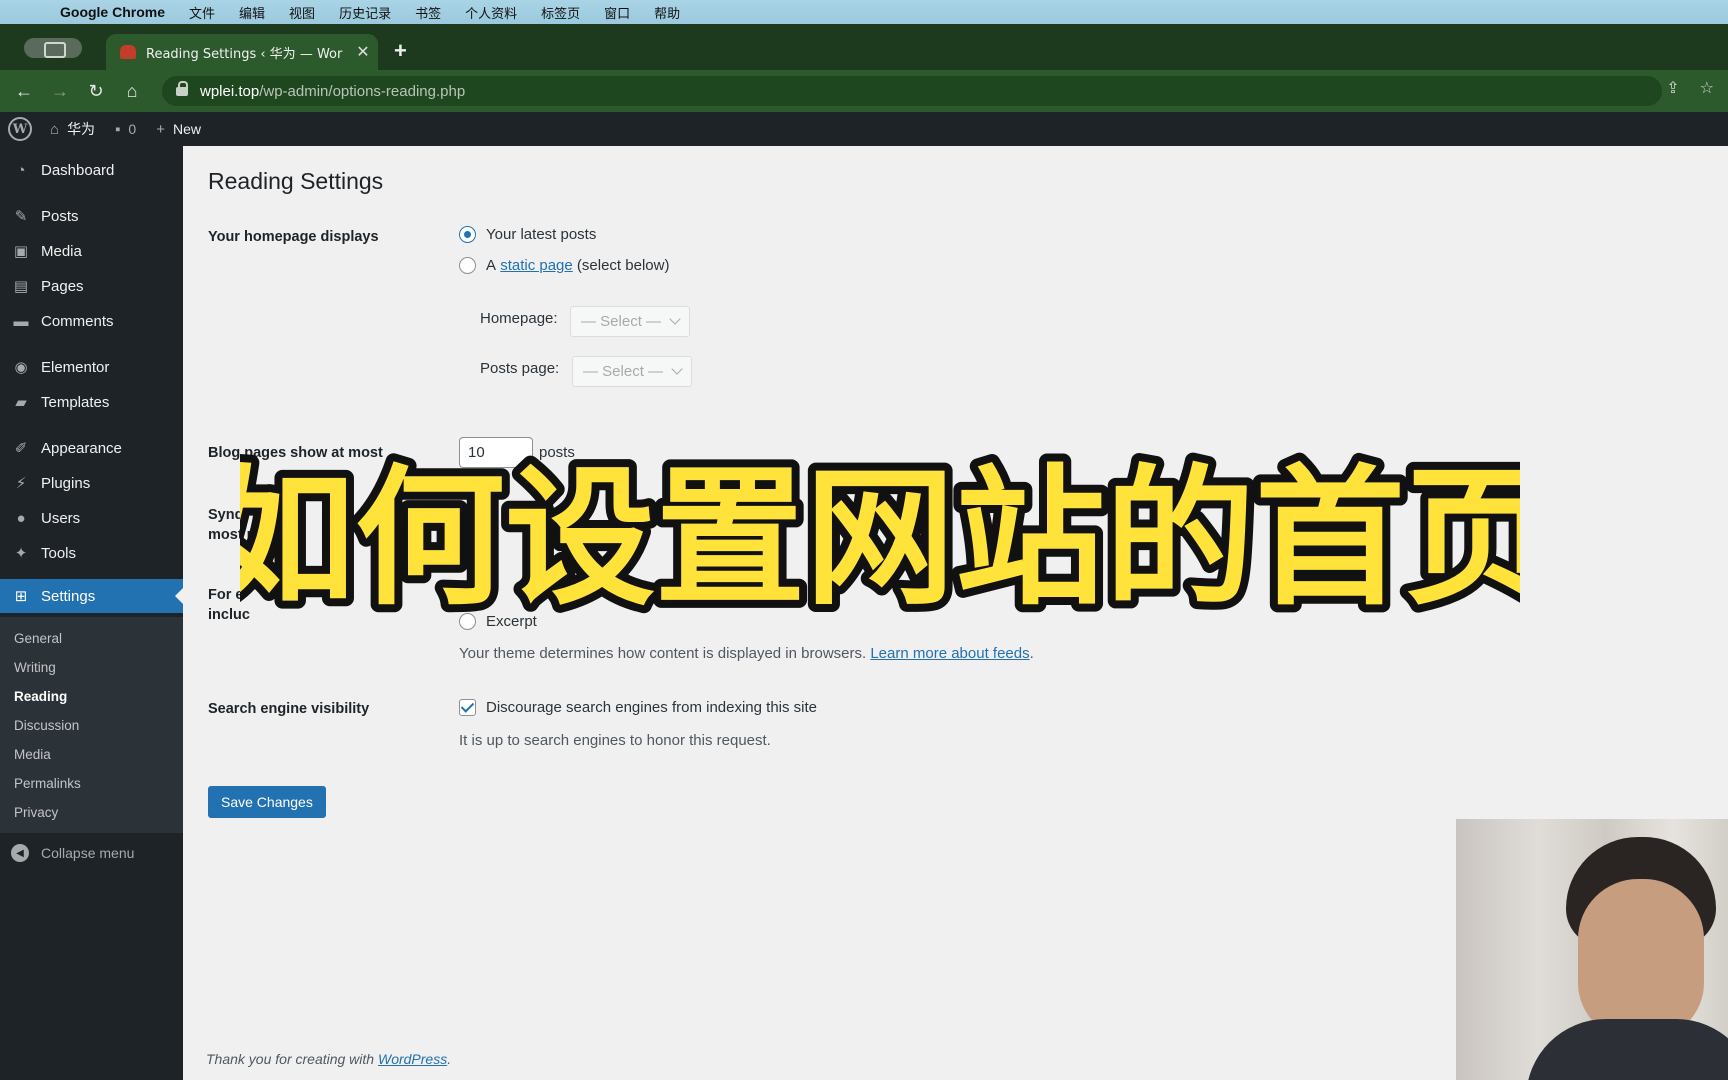 This screenshot has width=1728, height=1080. What do you see at coordinates (365, 12) in the screenshot?
I see `menubar-item-history: 历史记录` at bounding box center [365, 12].